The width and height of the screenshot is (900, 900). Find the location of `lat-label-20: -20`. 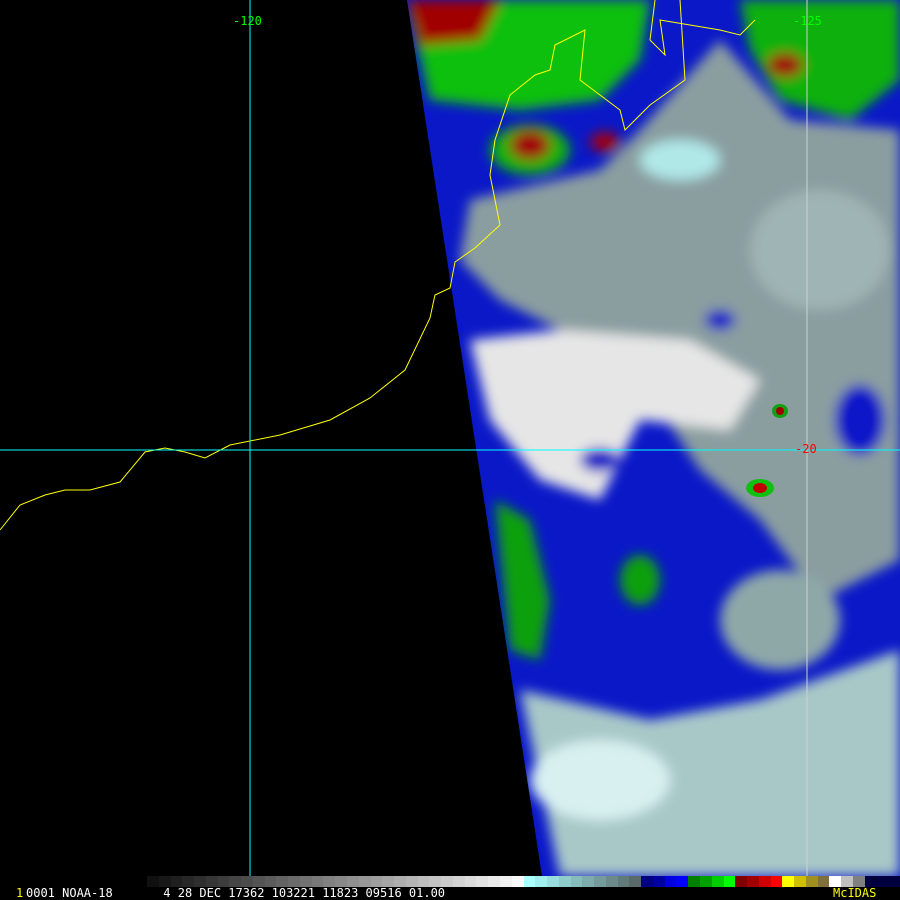

lat-label-20: -20 is located at coordinates (806, 449).